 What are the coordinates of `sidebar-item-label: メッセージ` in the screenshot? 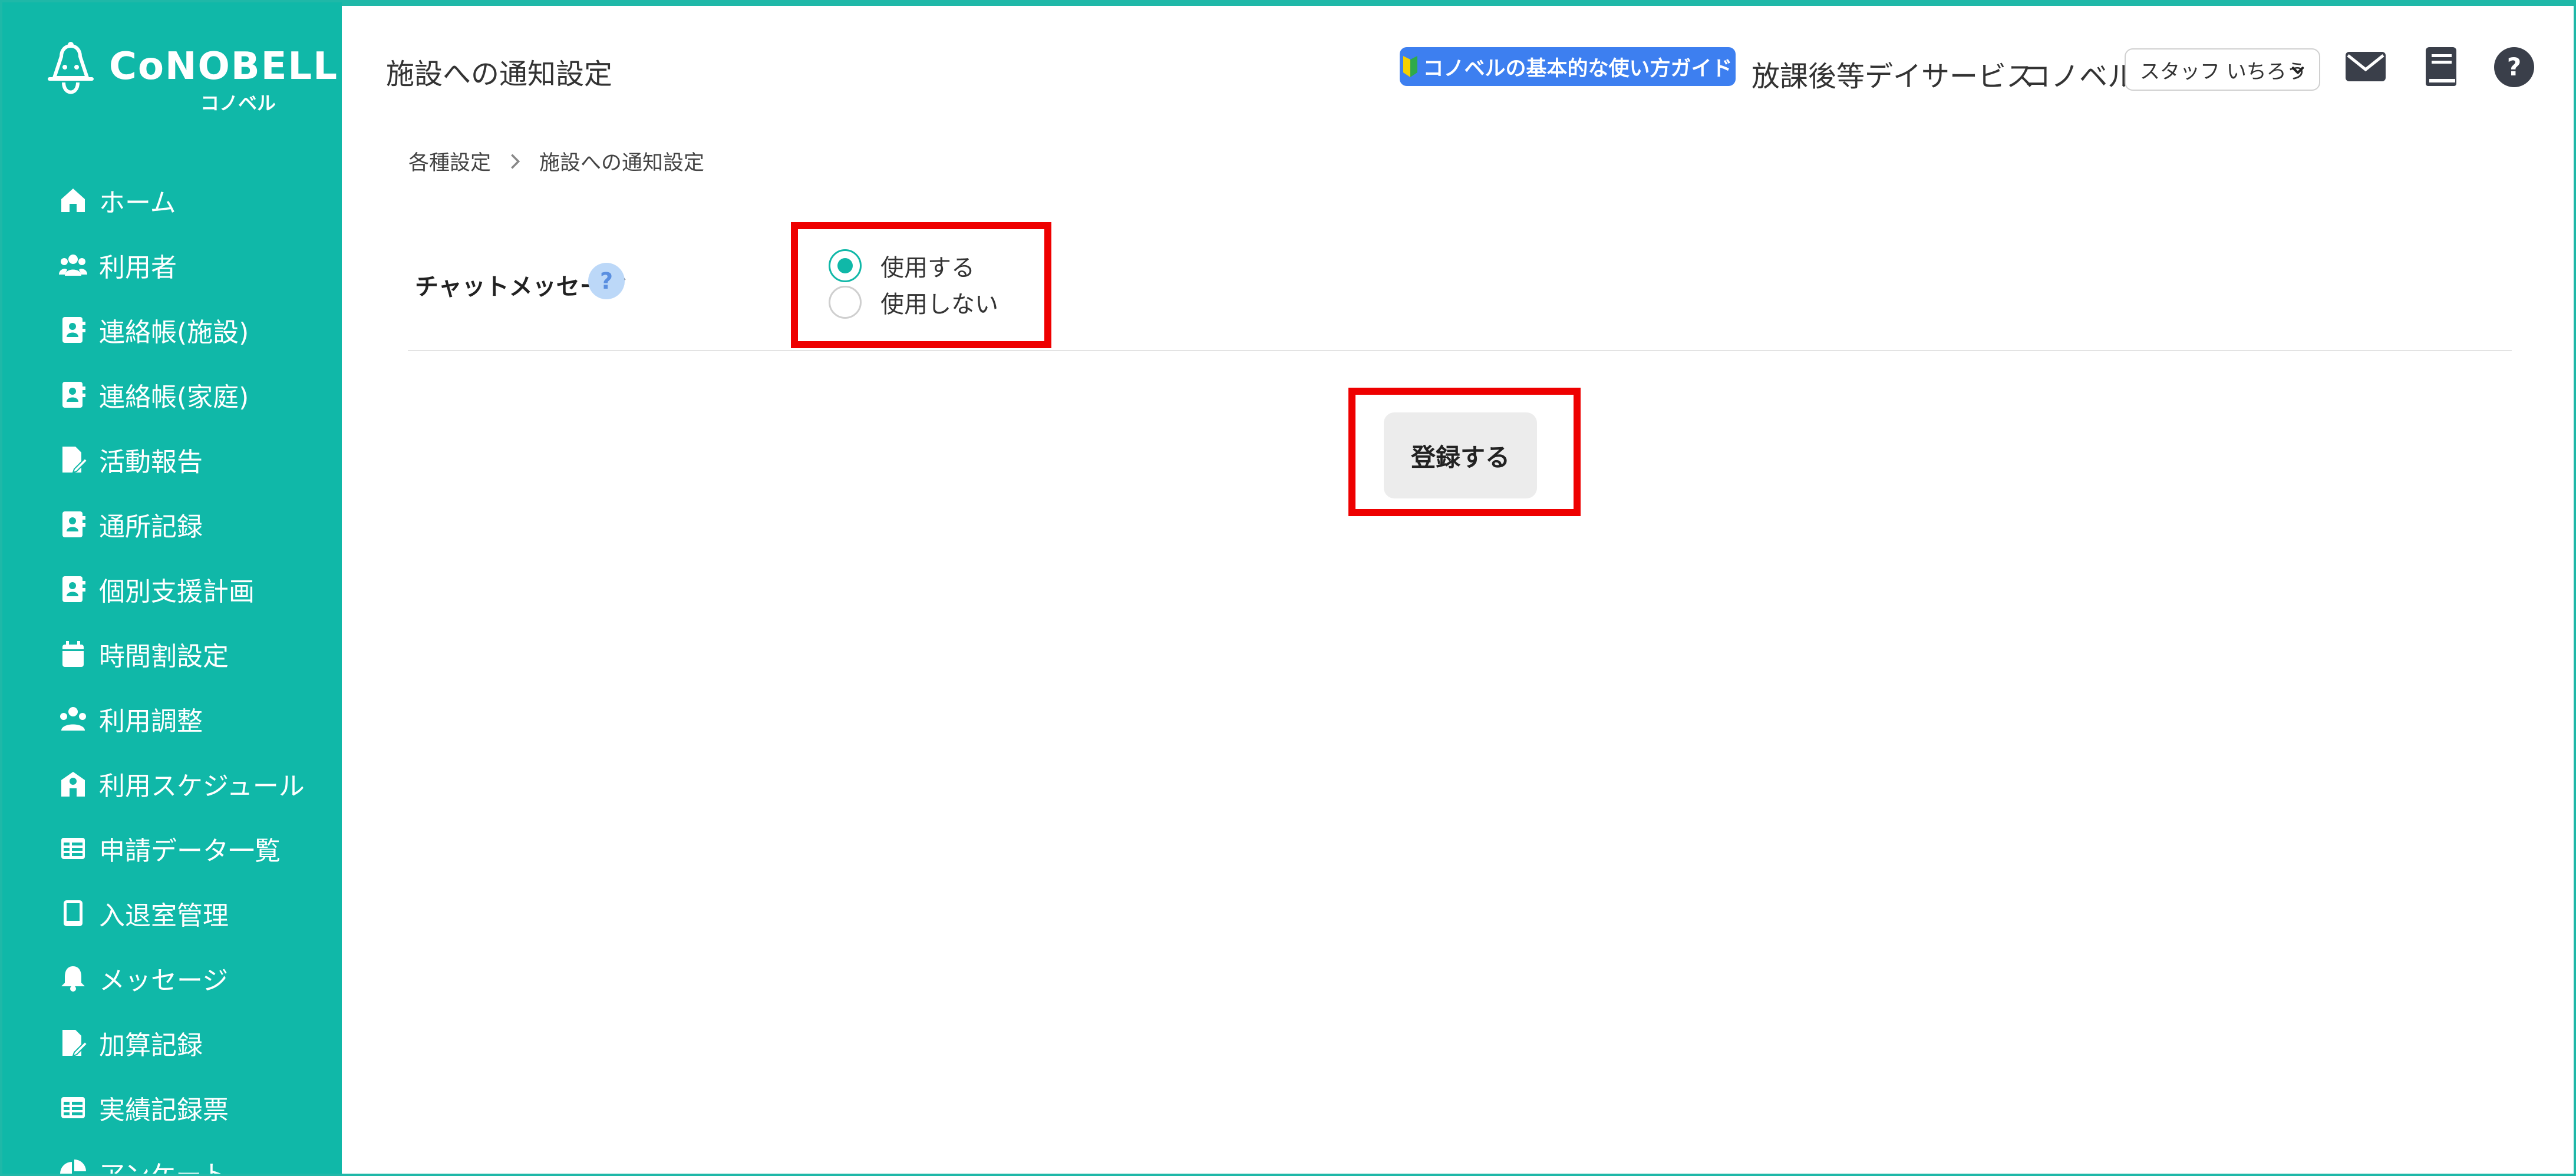 It's located at (164, 981).